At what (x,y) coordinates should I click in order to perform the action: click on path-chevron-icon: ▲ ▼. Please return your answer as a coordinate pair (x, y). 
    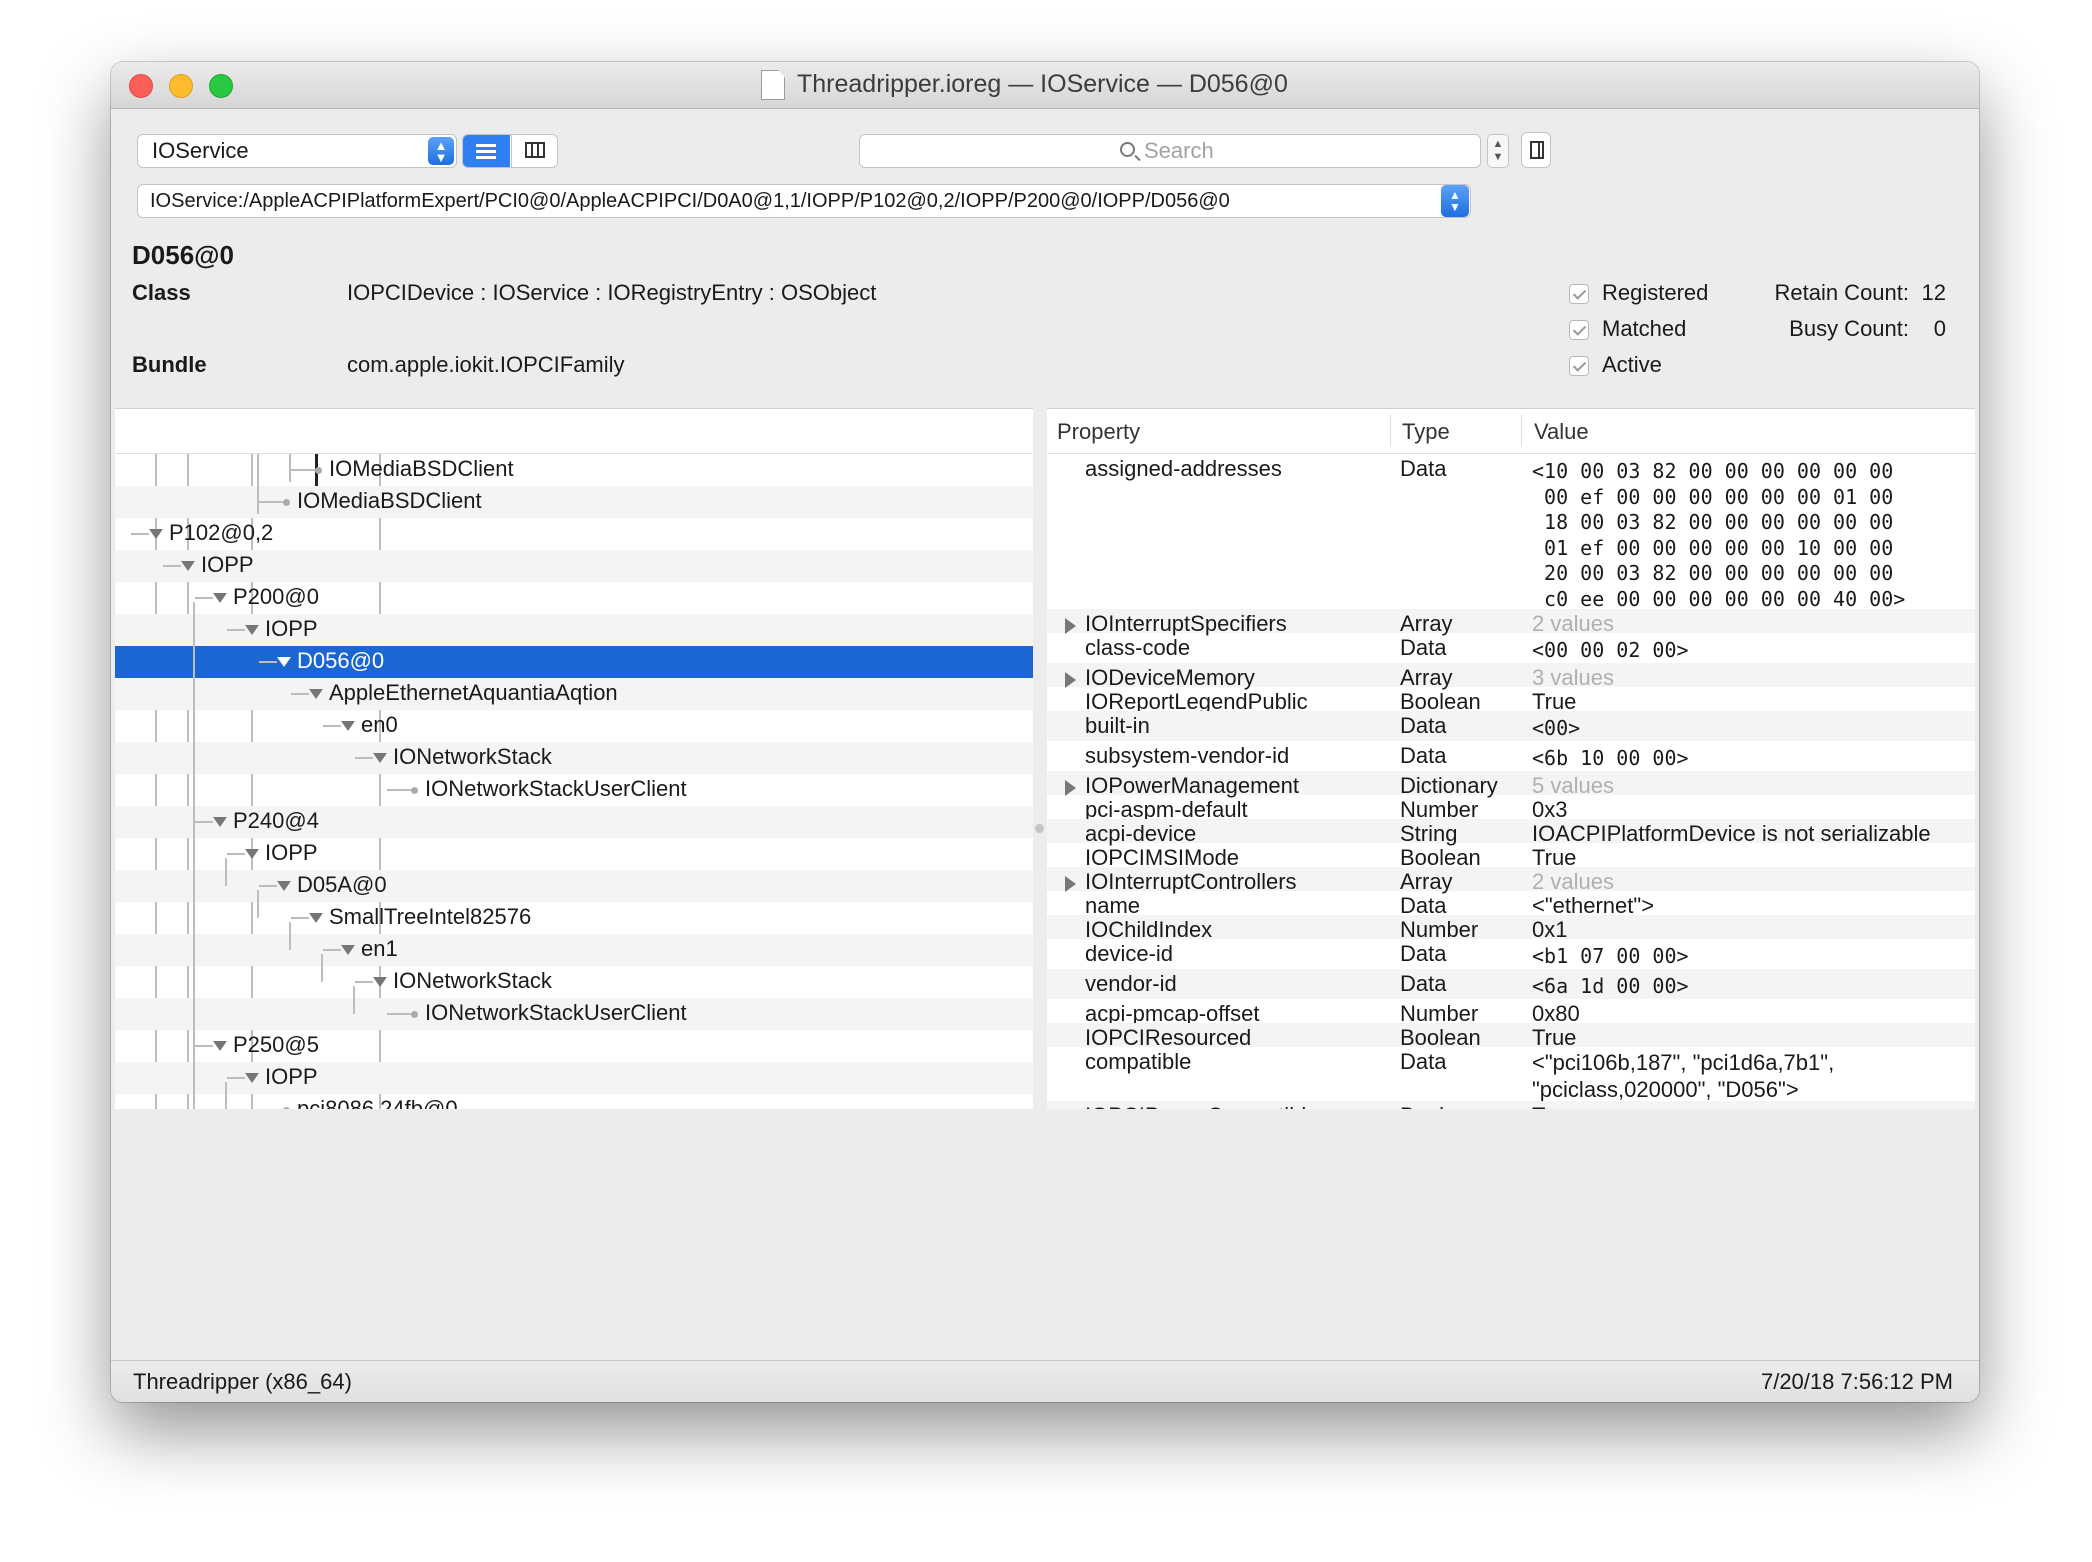
    Looking at the image, I should click on (1455, 201).